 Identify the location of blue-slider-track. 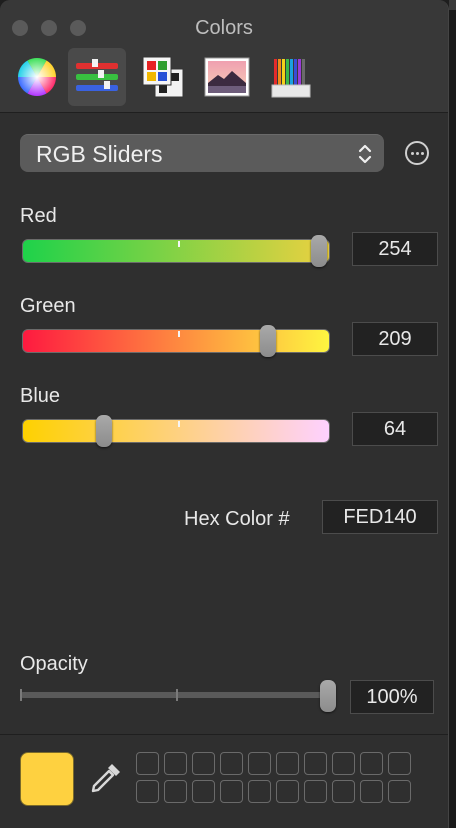
(176, 431).